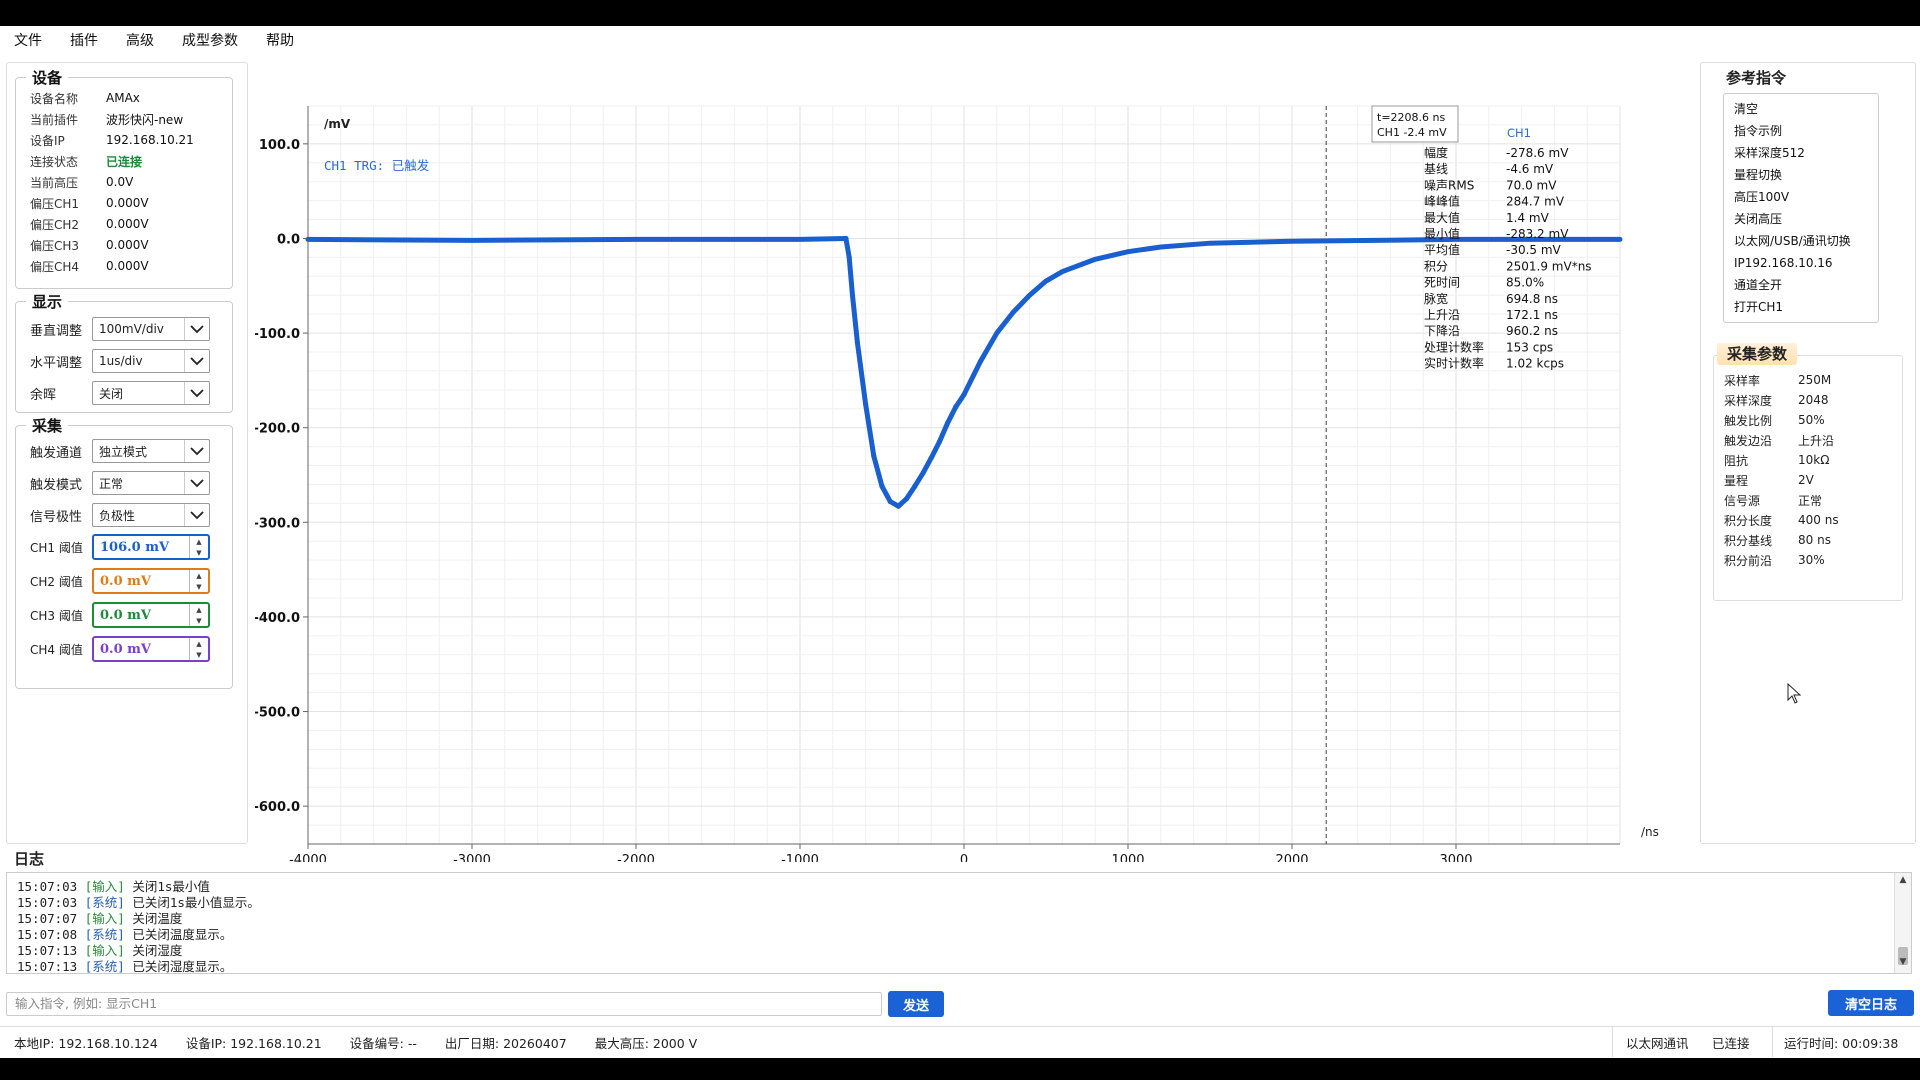 This screenshot has width=1920, height=1080. What do you see at coordinates (472, 857) in the screenshot?
I see `x-tick-label: -3000` at bounding box center [472, 857].